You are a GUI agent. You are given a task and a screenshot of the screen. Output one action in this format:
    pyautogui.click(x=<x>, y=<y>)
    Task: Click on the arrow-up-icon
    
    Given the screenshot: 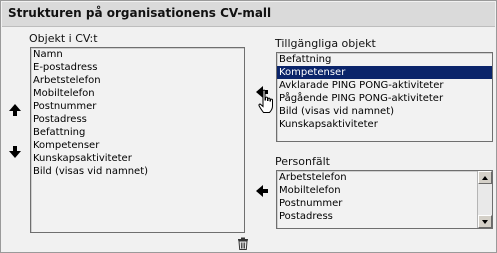 What is the action you would take?
    pyautogui.click(x=15, y=110)
    